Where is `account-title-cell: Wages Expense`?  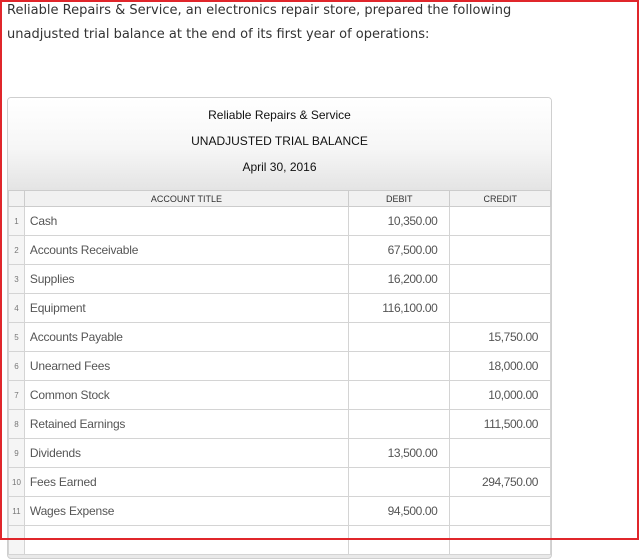 account-title-cell: Wages Expense is located at coordinates (186, 511).